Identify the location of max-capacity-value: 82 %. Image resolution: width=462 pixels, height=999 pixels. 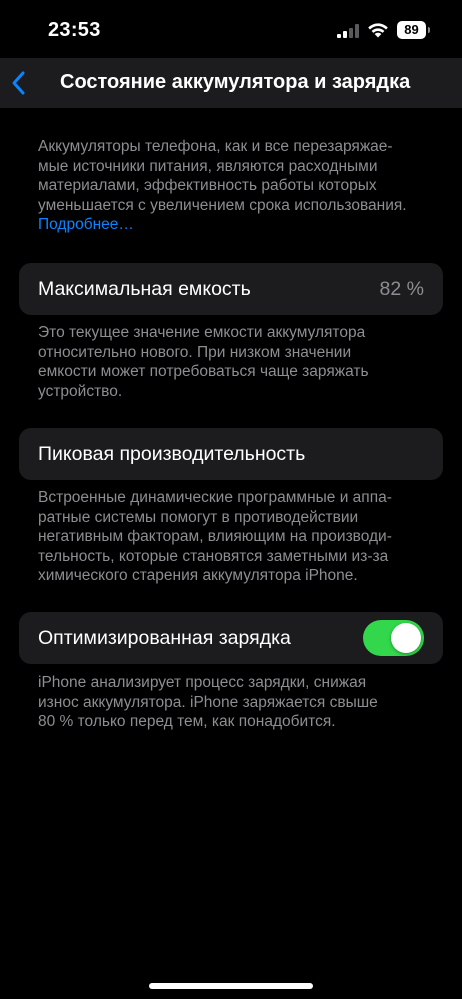
(401, 289).